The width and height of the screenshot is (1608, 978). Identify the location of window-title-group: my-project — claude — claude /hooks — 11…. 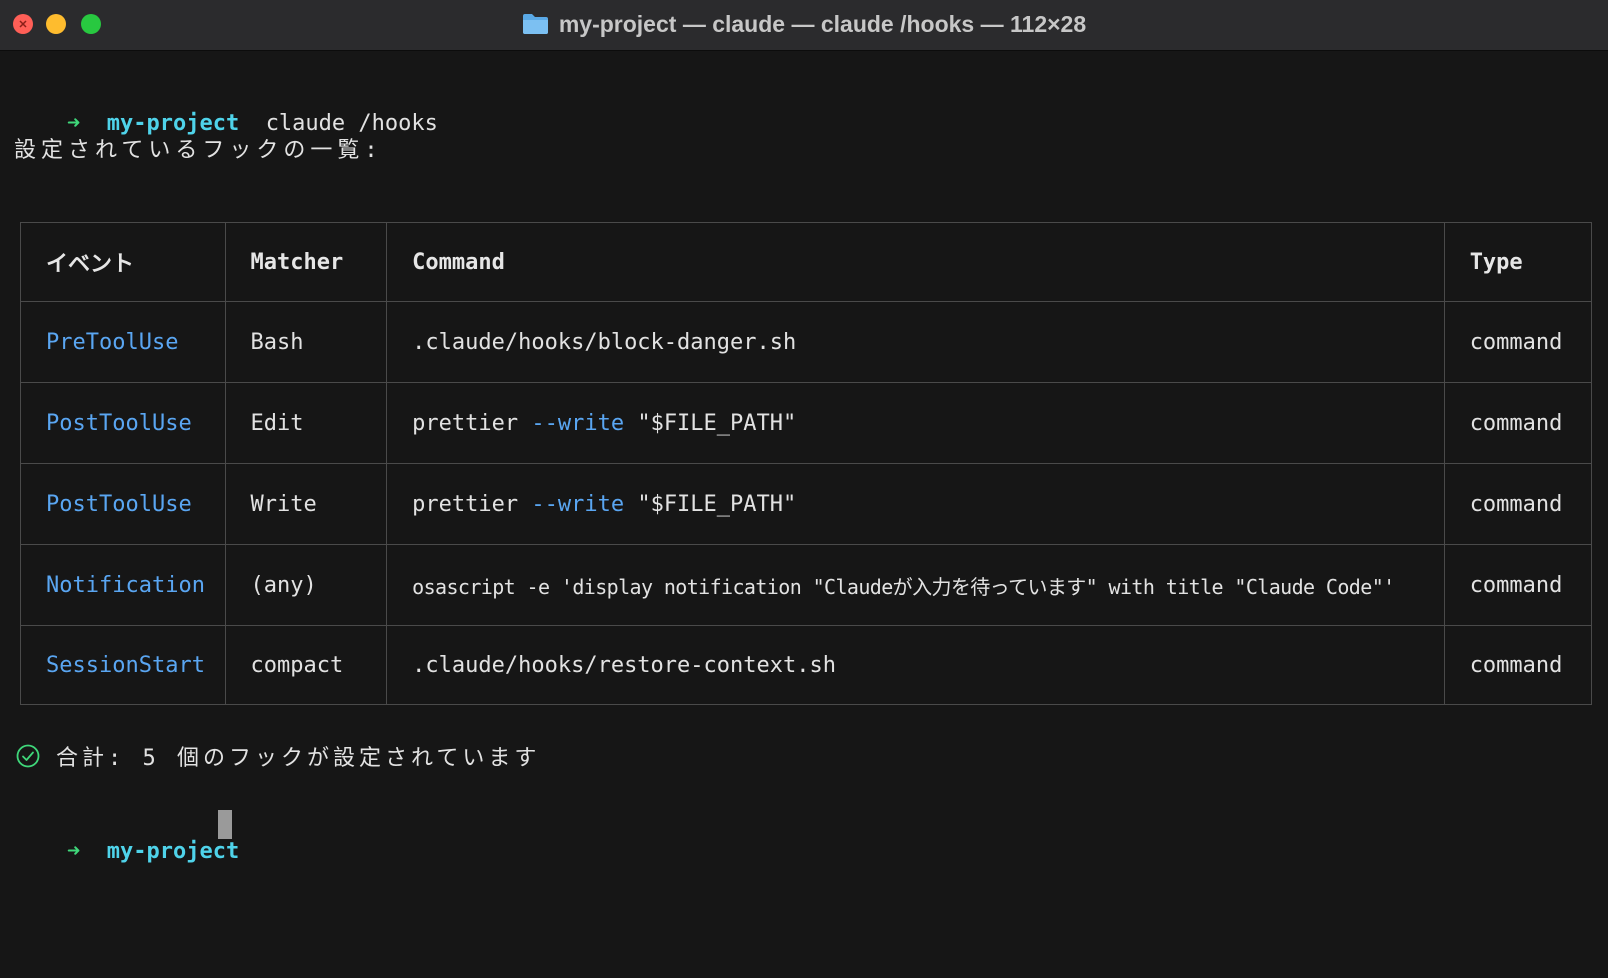
(804, 24).